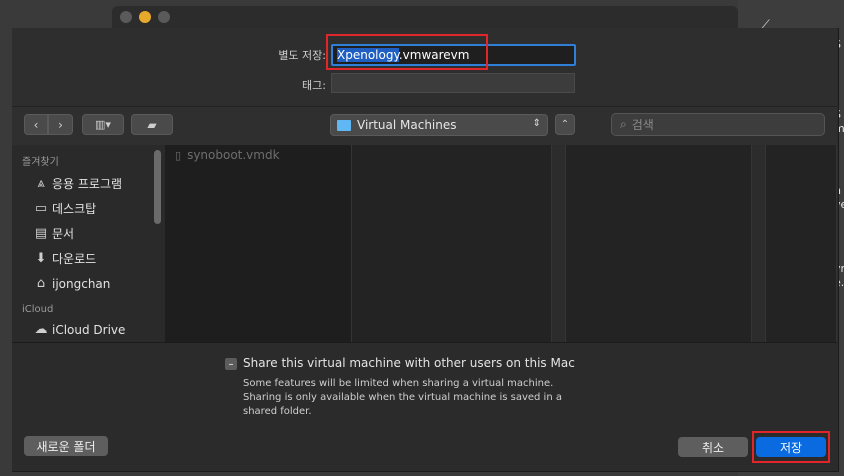  I want to click on sidebar-item-home: ⌂ ijongchan, so click(82, 283).